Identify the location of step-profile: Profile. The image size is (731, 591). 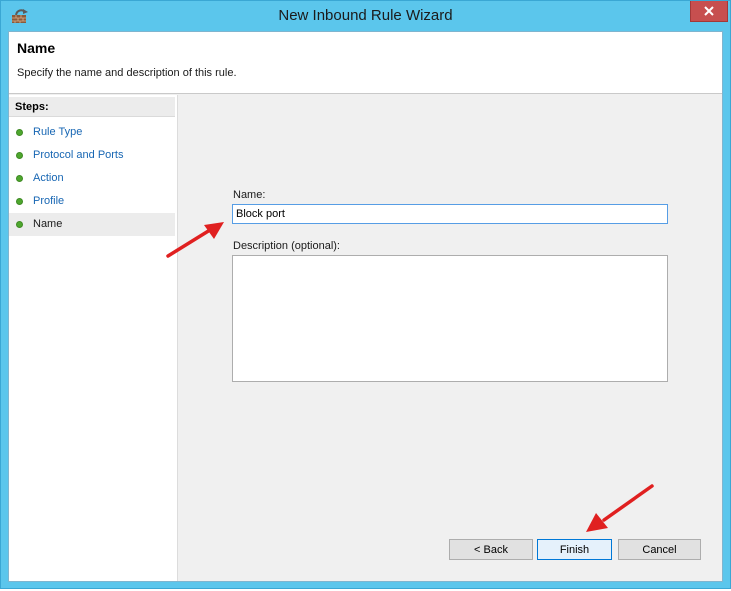
(92, 201).